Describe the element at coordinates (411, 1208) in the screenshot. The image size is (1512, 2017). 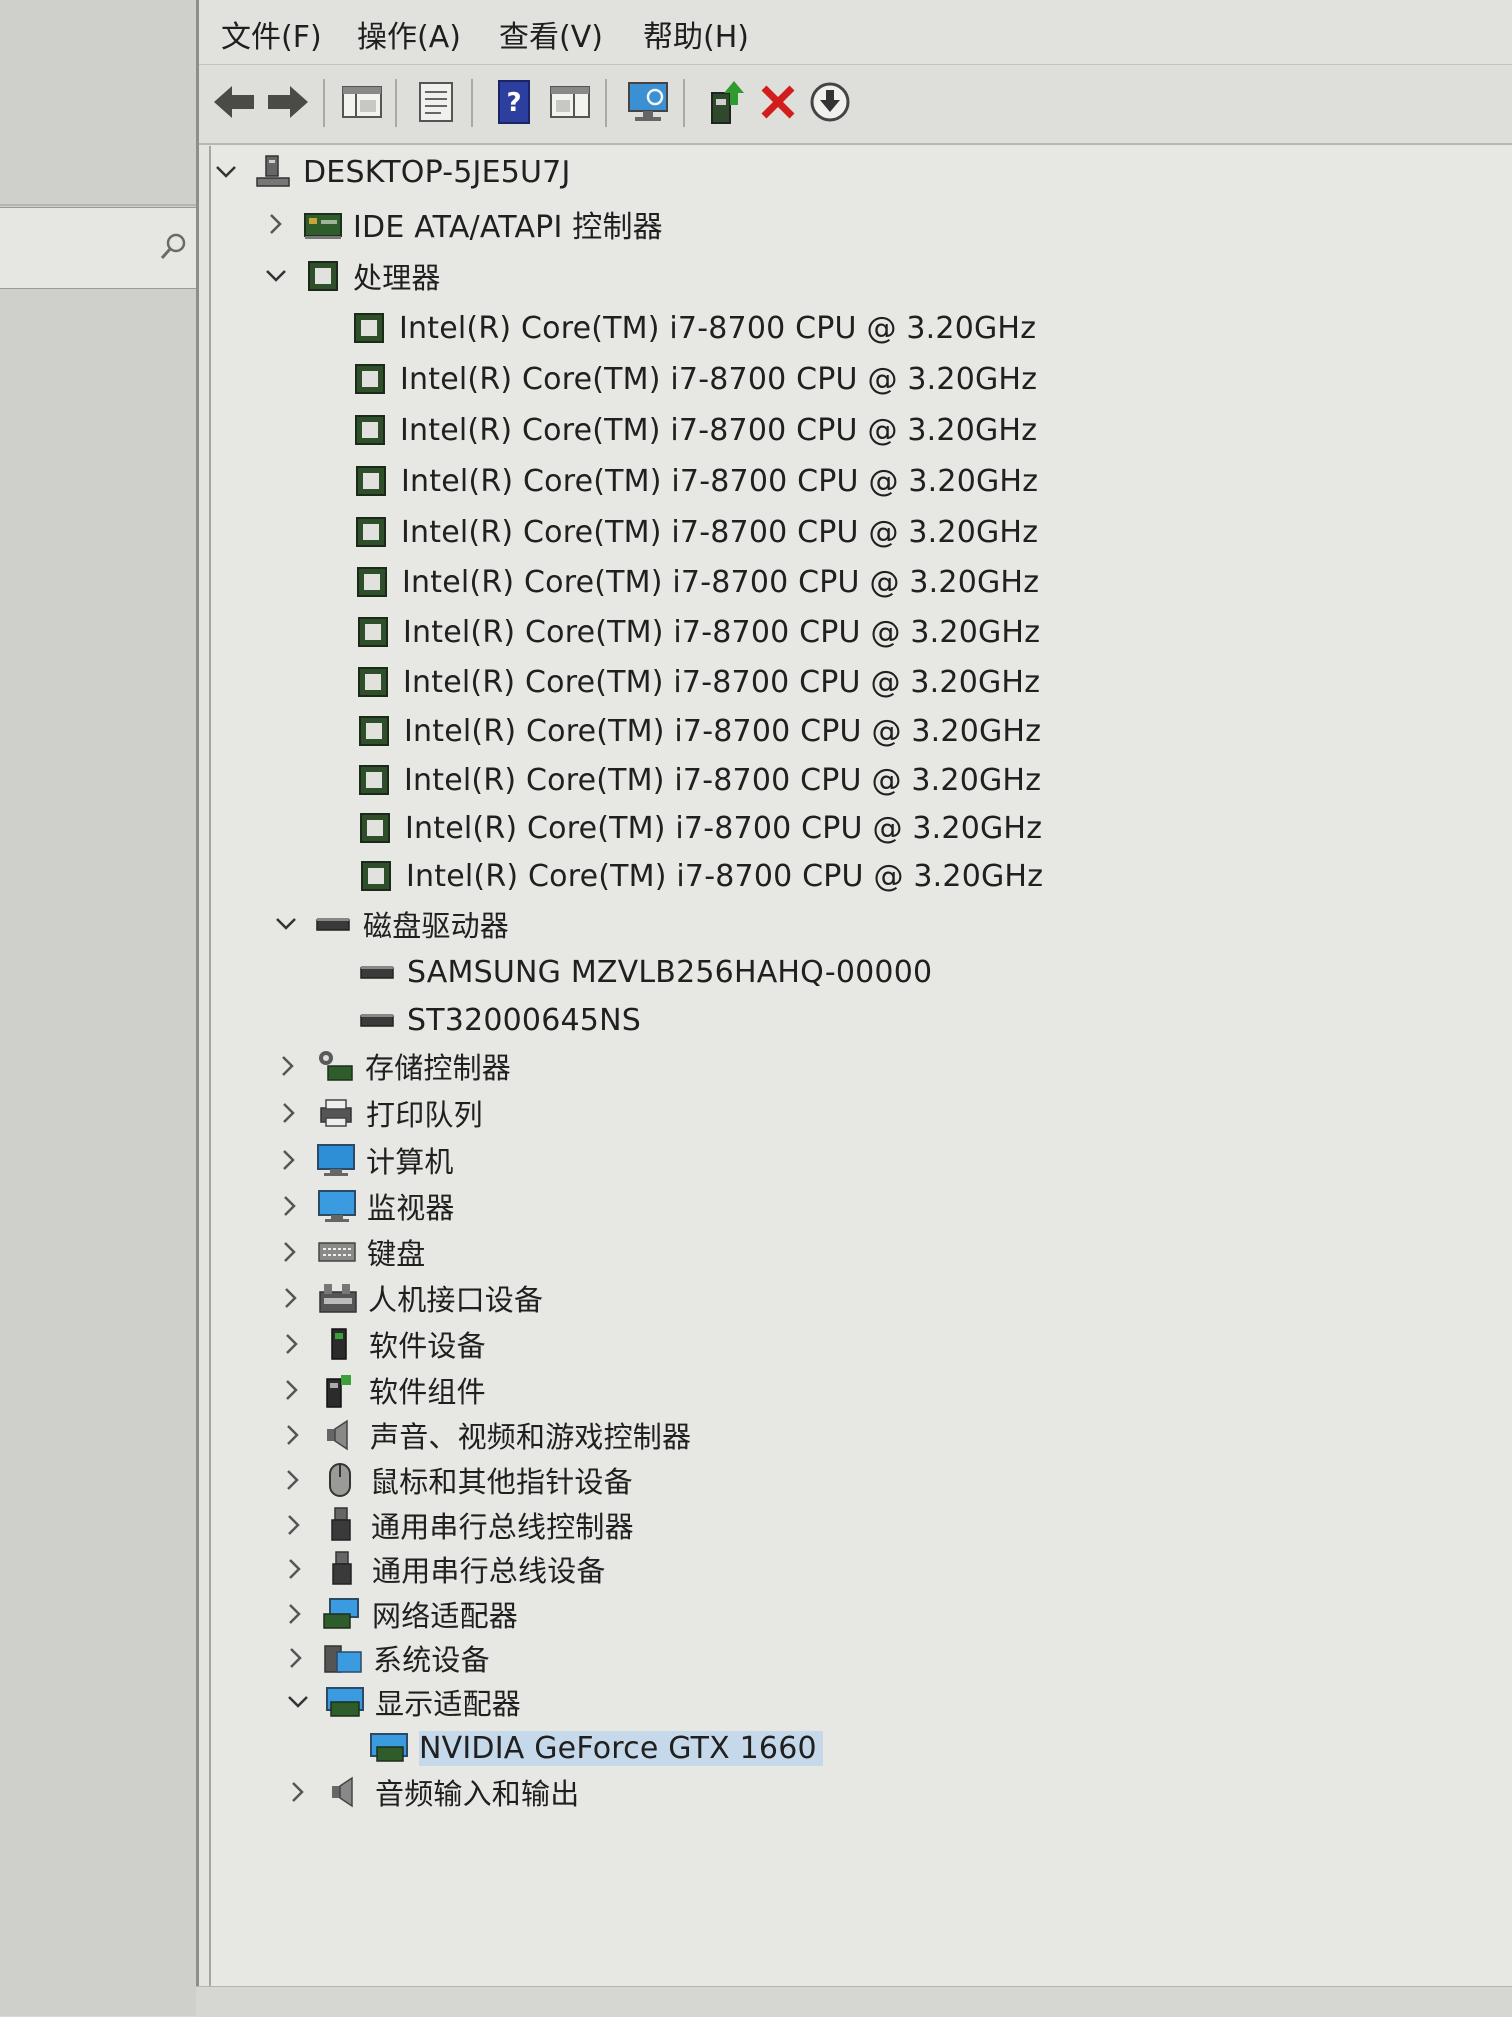
I see `category-label: 监视器` at that location.